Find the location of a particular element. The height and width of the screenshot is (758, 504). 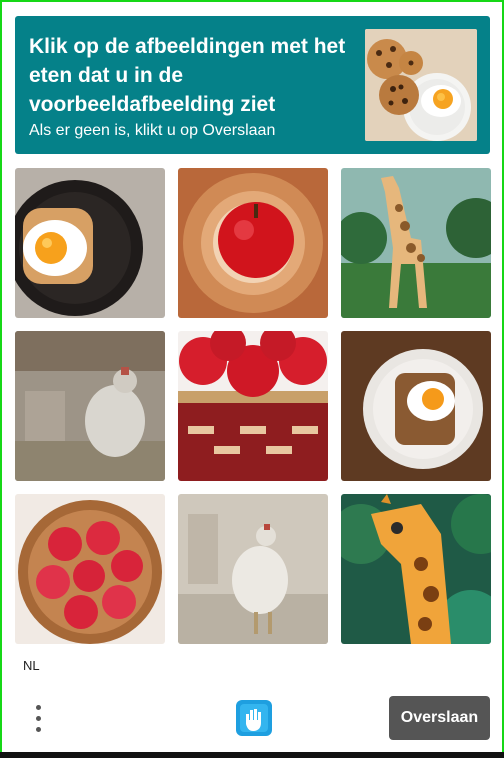

challenge-subtitle: Als er geen is, klikt u op Overslaan is located at coordinates (152, 130).